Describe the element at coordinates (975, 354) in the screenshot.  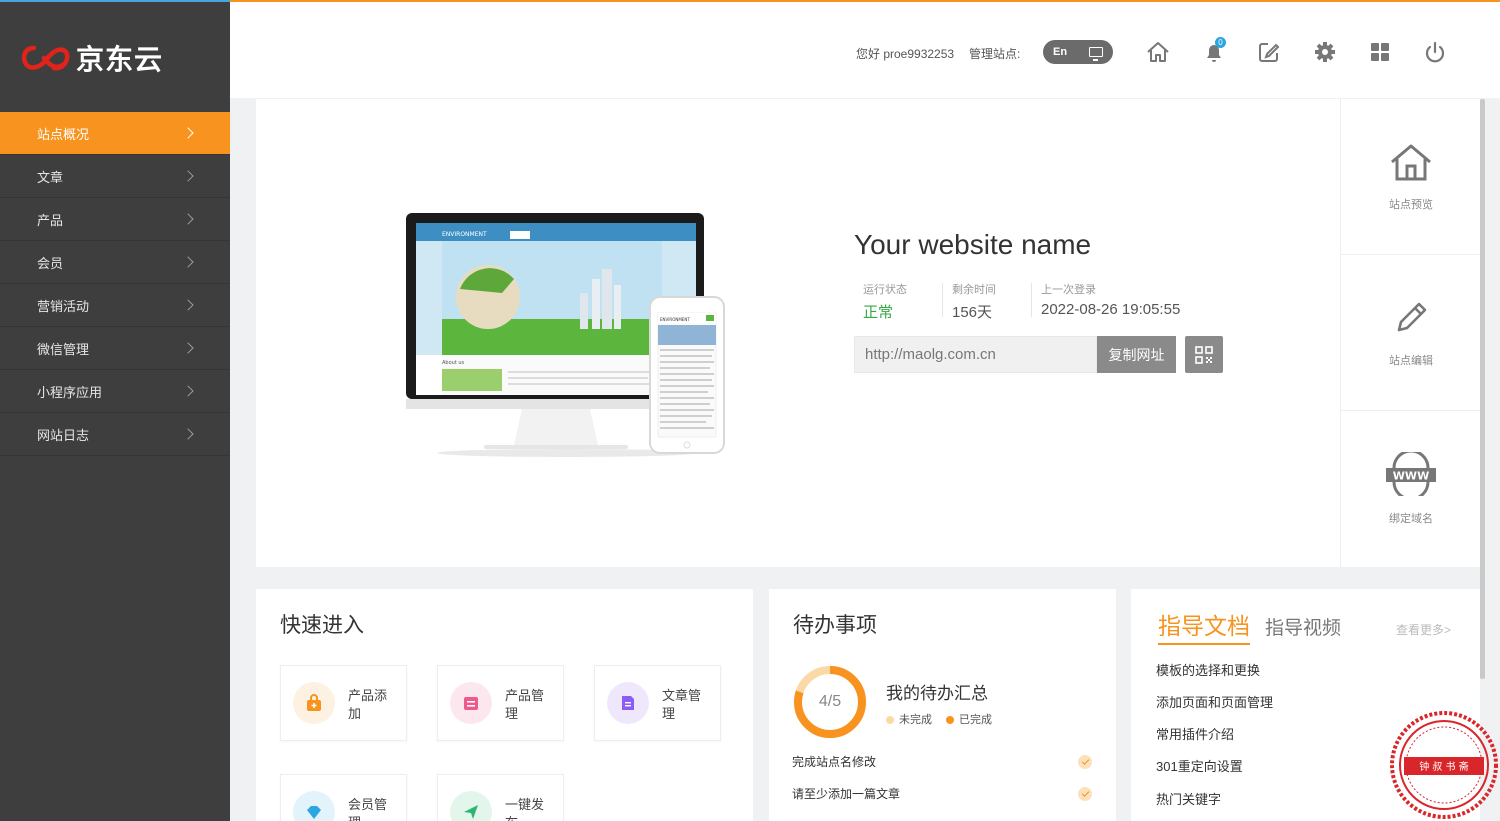
I see `site-url-field: http://maolg.com.cn` at that location.